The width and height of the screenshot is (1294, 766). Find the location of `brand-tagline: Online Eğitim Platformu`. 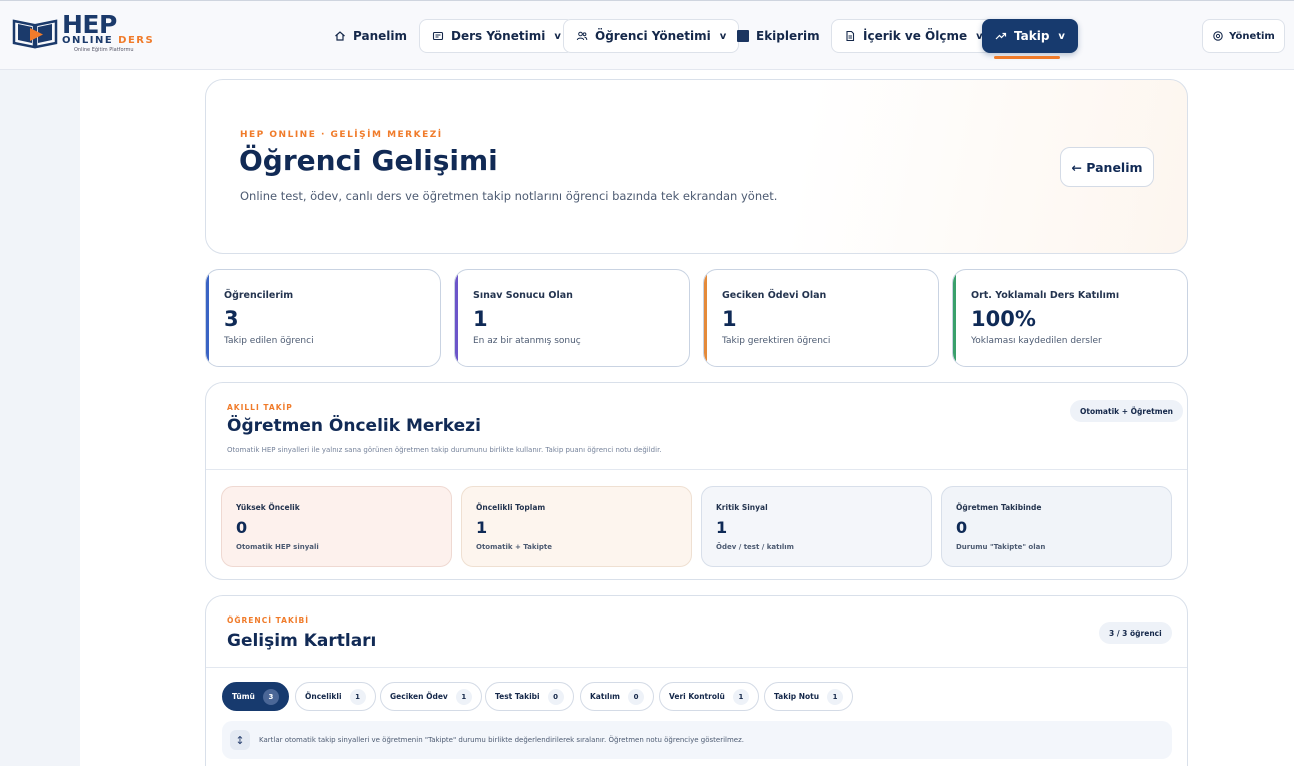

brand-tagline: Online Eğitim Platformu is located at coordinates (104, 50).